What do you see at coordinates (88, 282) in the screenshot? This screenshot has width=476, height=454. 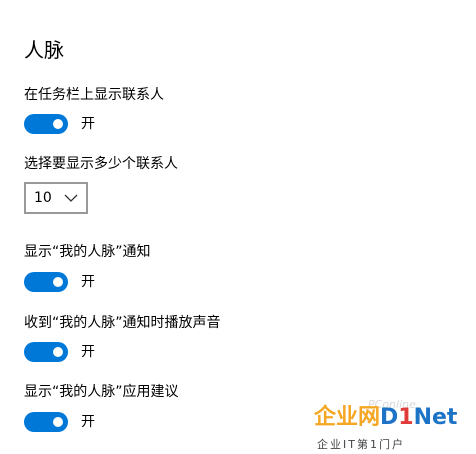 I see `notifications-toggle-state: 开` at bounding box center [88, 282].